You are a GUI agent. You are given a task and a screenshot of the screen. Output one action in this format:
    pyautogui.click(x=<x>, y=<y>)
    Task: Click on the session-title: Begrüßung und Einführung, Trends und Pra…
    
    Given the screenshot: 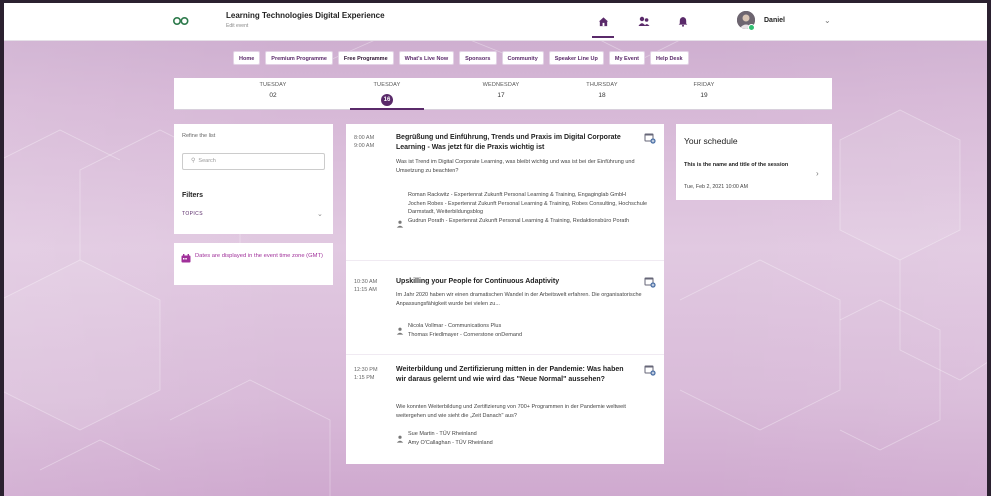 What is the action you would take?
    pyautogui.click(x=514, y=143)
    